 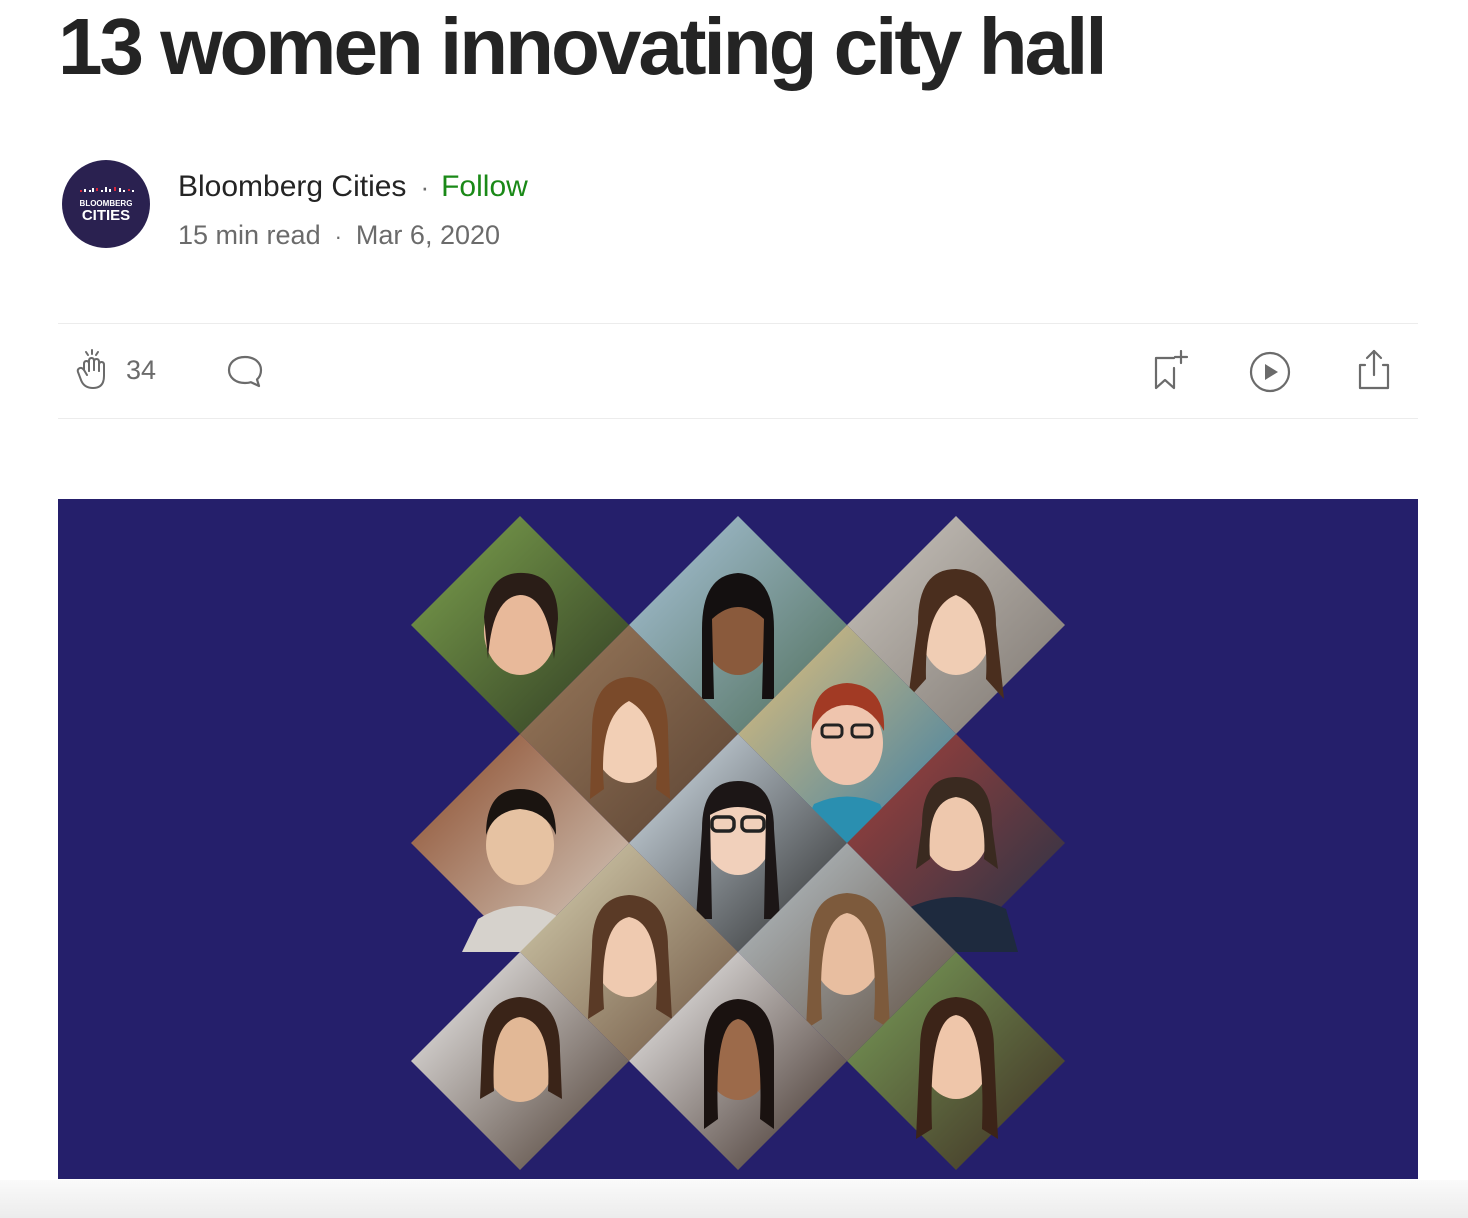 I want to click on window-bottom-edge, so click(x=734, y=1199).